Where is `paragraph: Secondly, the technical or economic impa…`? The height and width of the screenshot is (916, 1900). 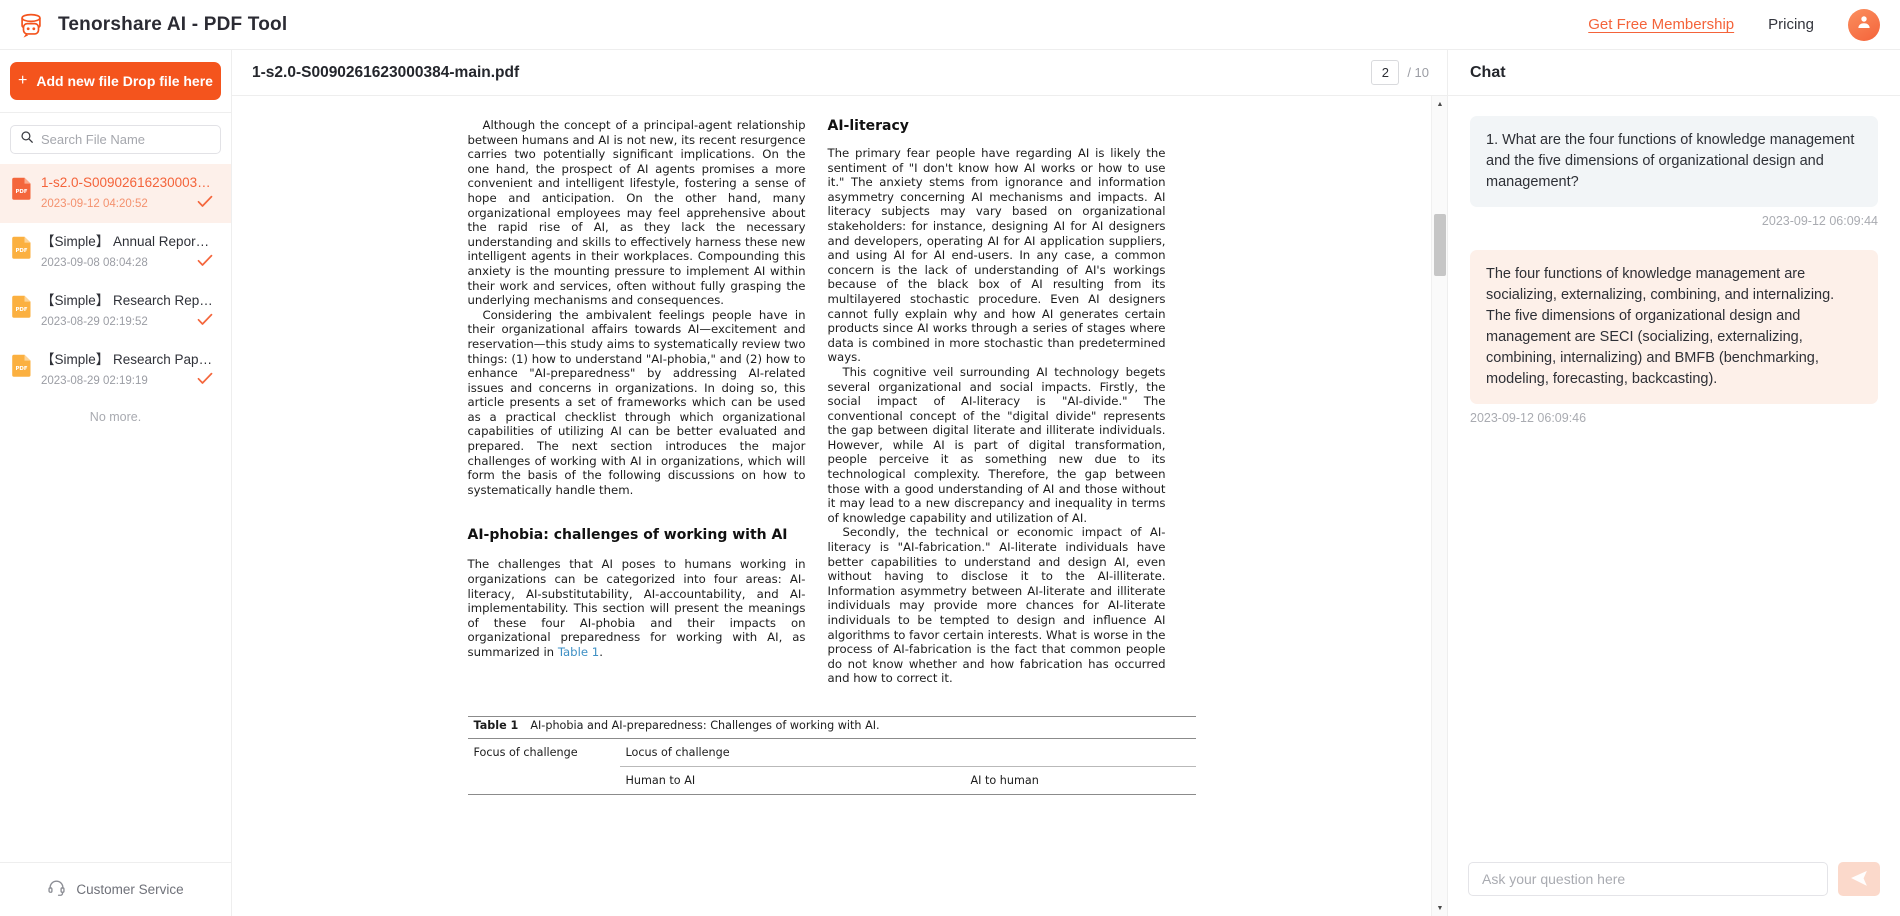
paragraph: Secondly, the technical or economic impa… is located at coordinates (996, 605).